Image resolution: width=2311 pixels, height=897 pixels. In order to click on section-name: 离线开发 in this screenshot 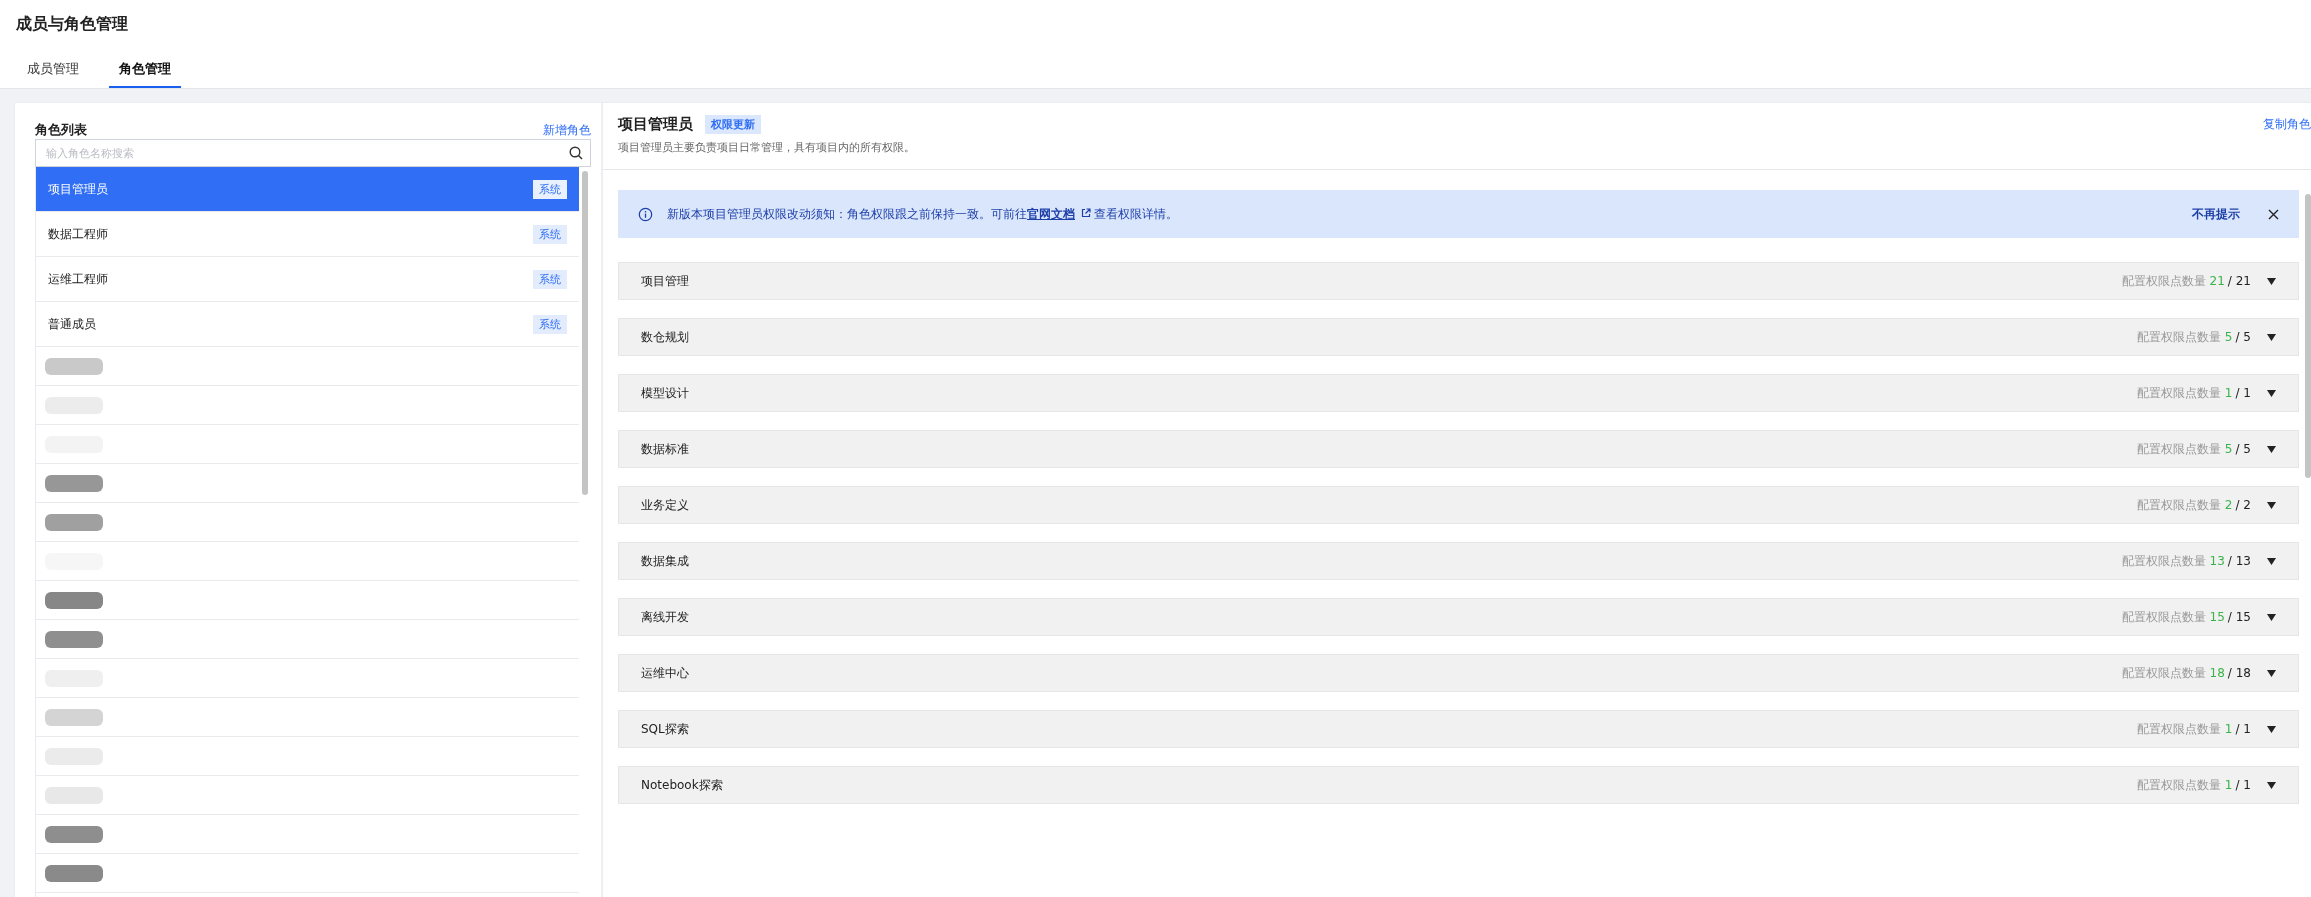, I will do `click(665, 617)`.